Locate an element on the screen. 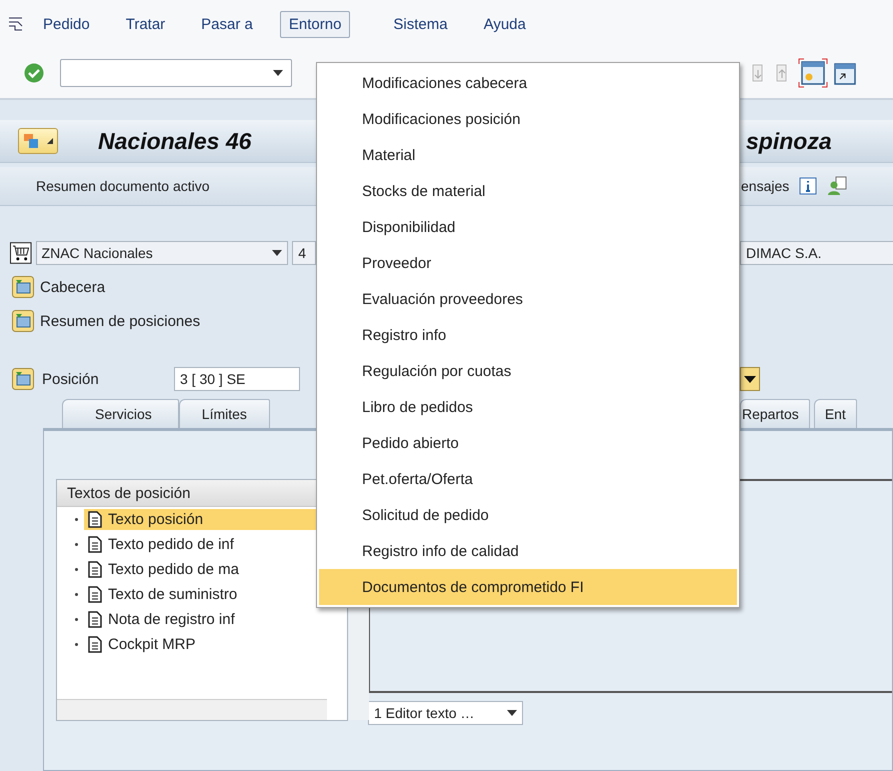 This screenshot has height=771, width=893. window-title: spinoza is located at coordinates (789, 141).